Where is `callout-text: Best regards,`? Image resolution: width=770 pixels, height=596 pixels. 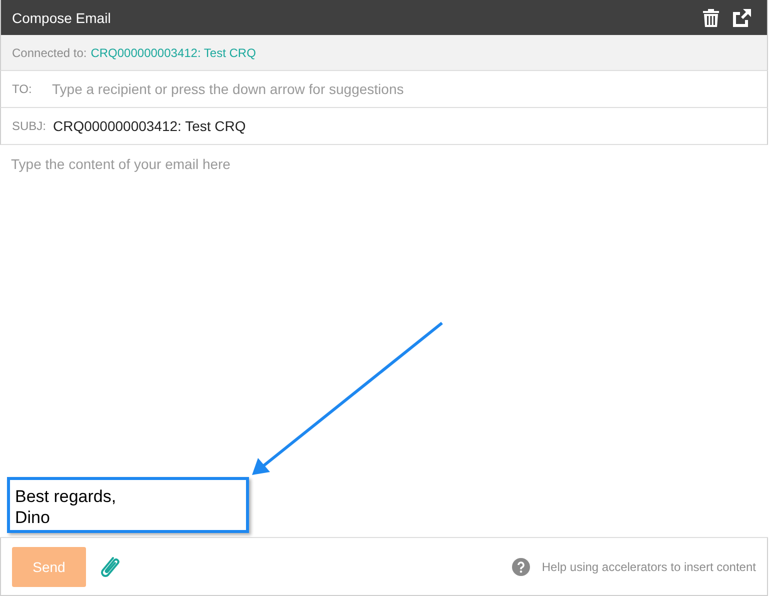 callout-text: Best regards, is located at coordinates (65, 496).